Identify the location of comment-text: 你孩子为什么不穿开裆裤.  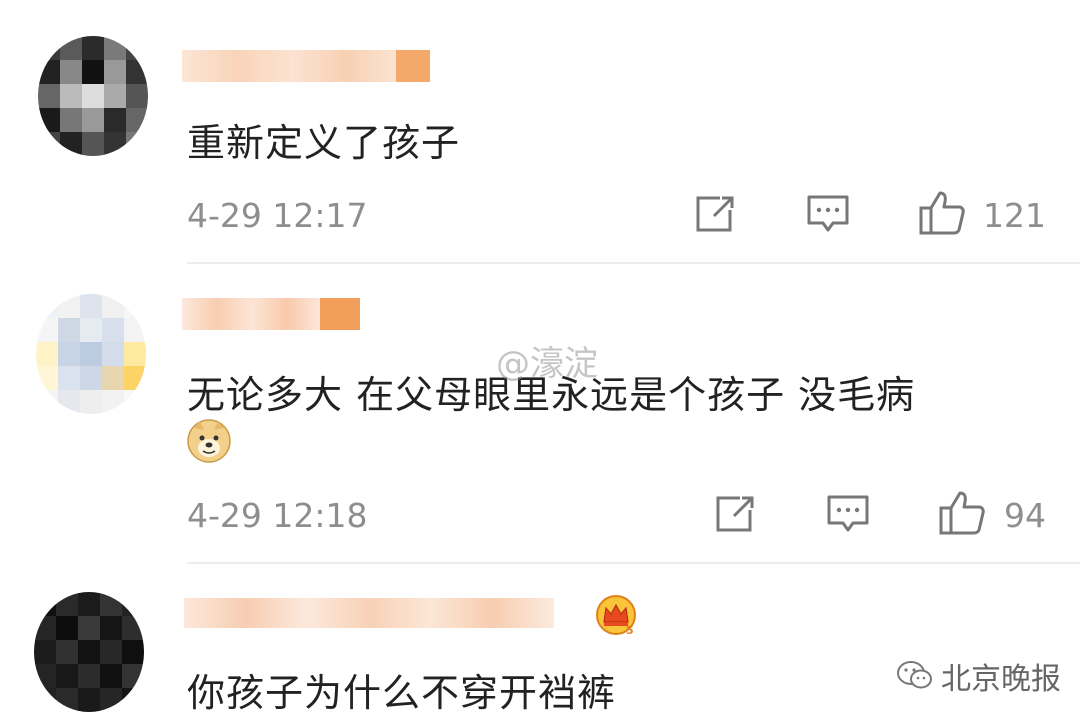
(402, 693).